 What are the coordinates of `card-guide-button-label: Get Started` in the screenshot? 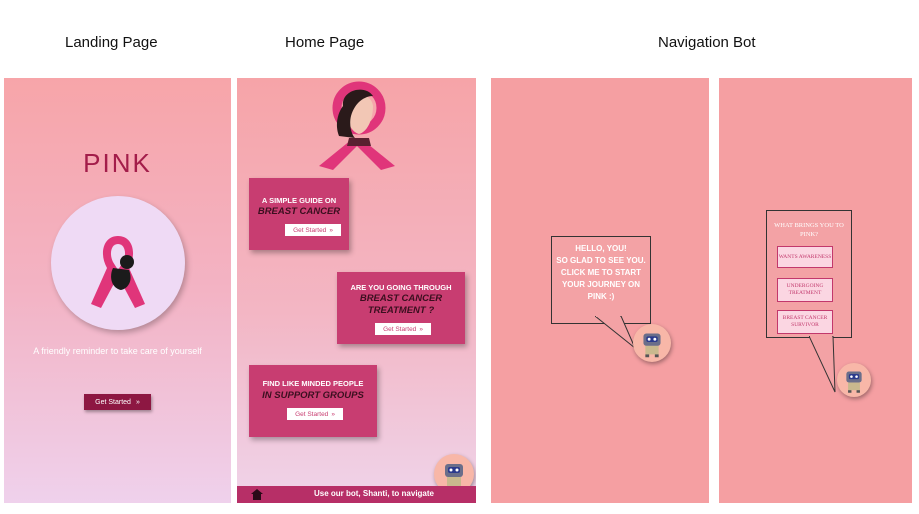 It's located at (310, 230).